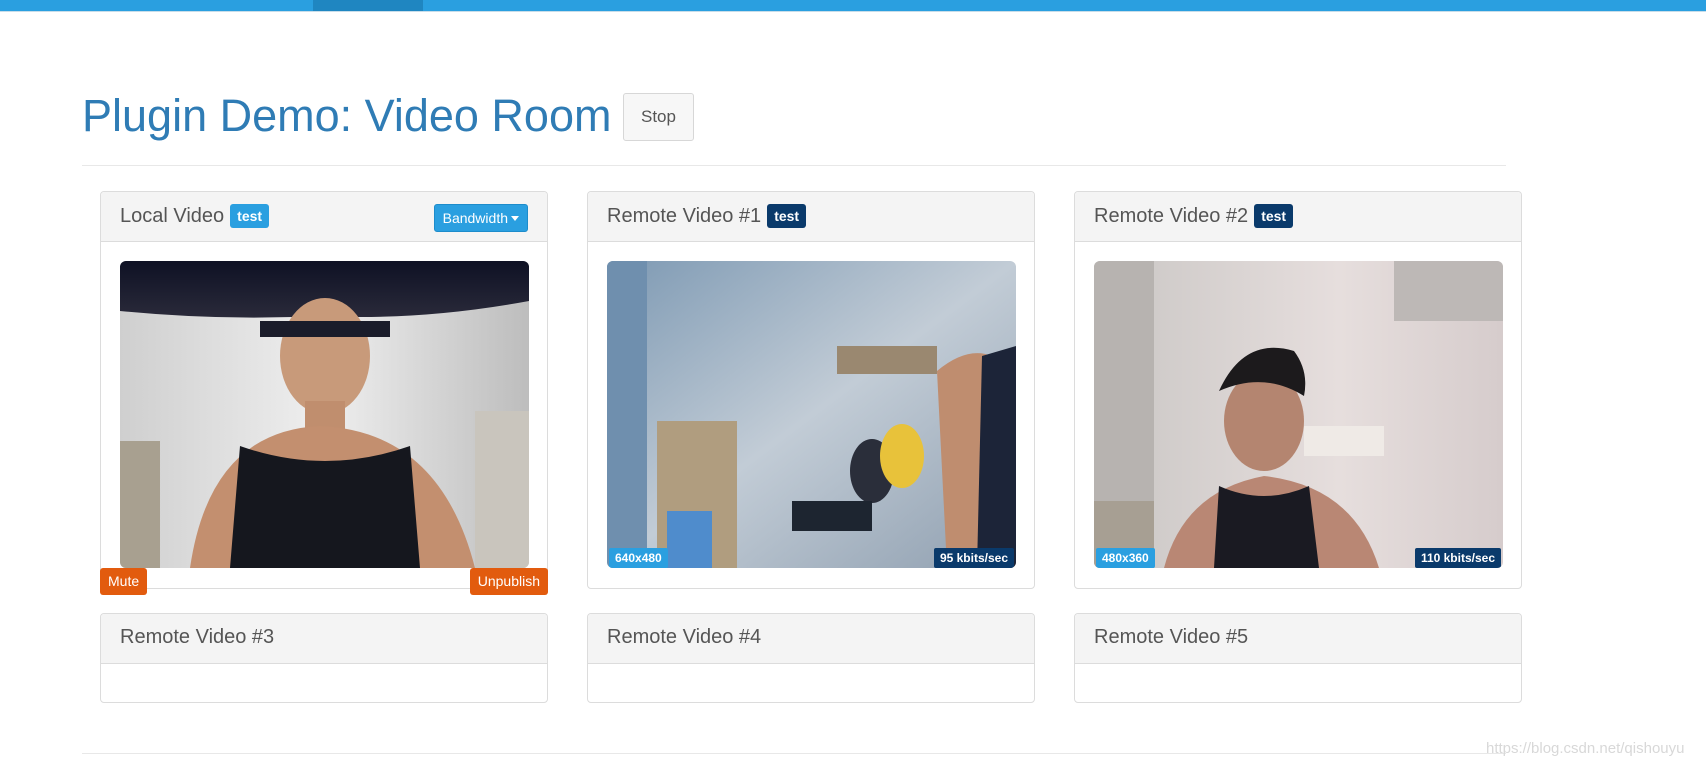 Image resolution: width=1706 pixels, height=770 pixels. Describe the element at coordinates (368, 5) in the screenshot. I see `nav-tab-active` at that location.